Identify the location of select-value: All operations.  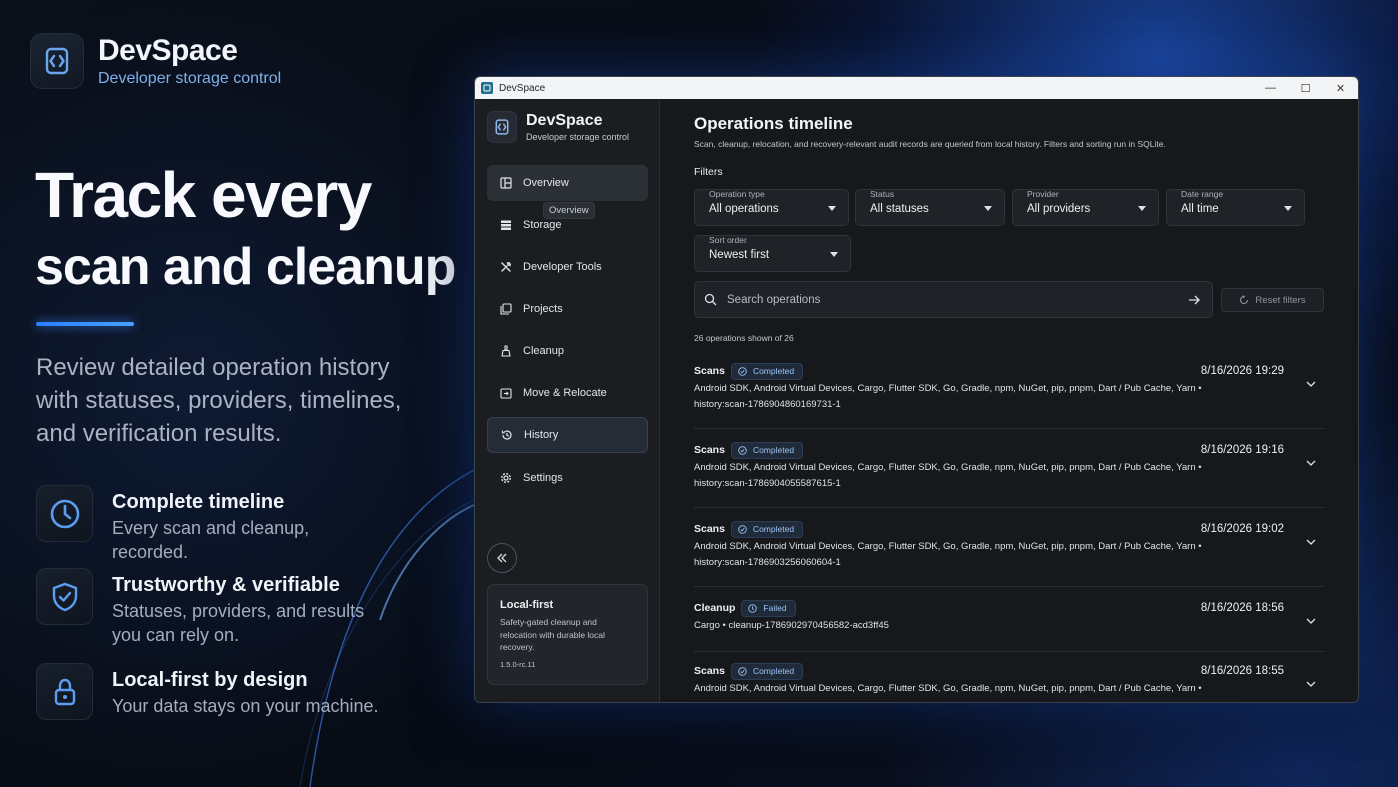
(744, 209).